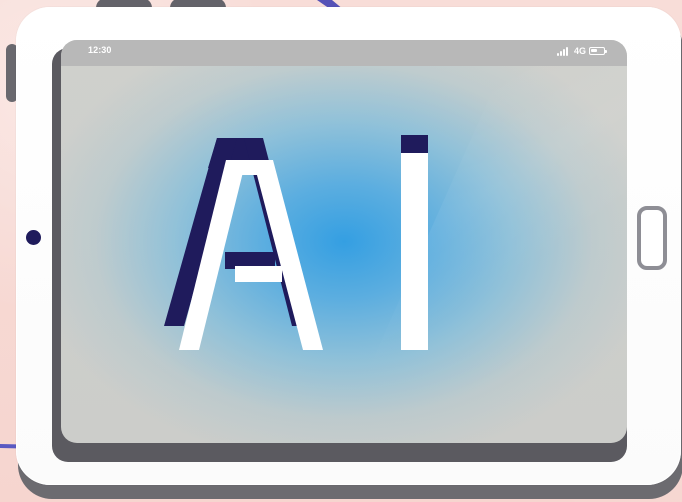 The height and width of the screenshot is (502, 682). I want to click on letter-i, so click(414, 242).